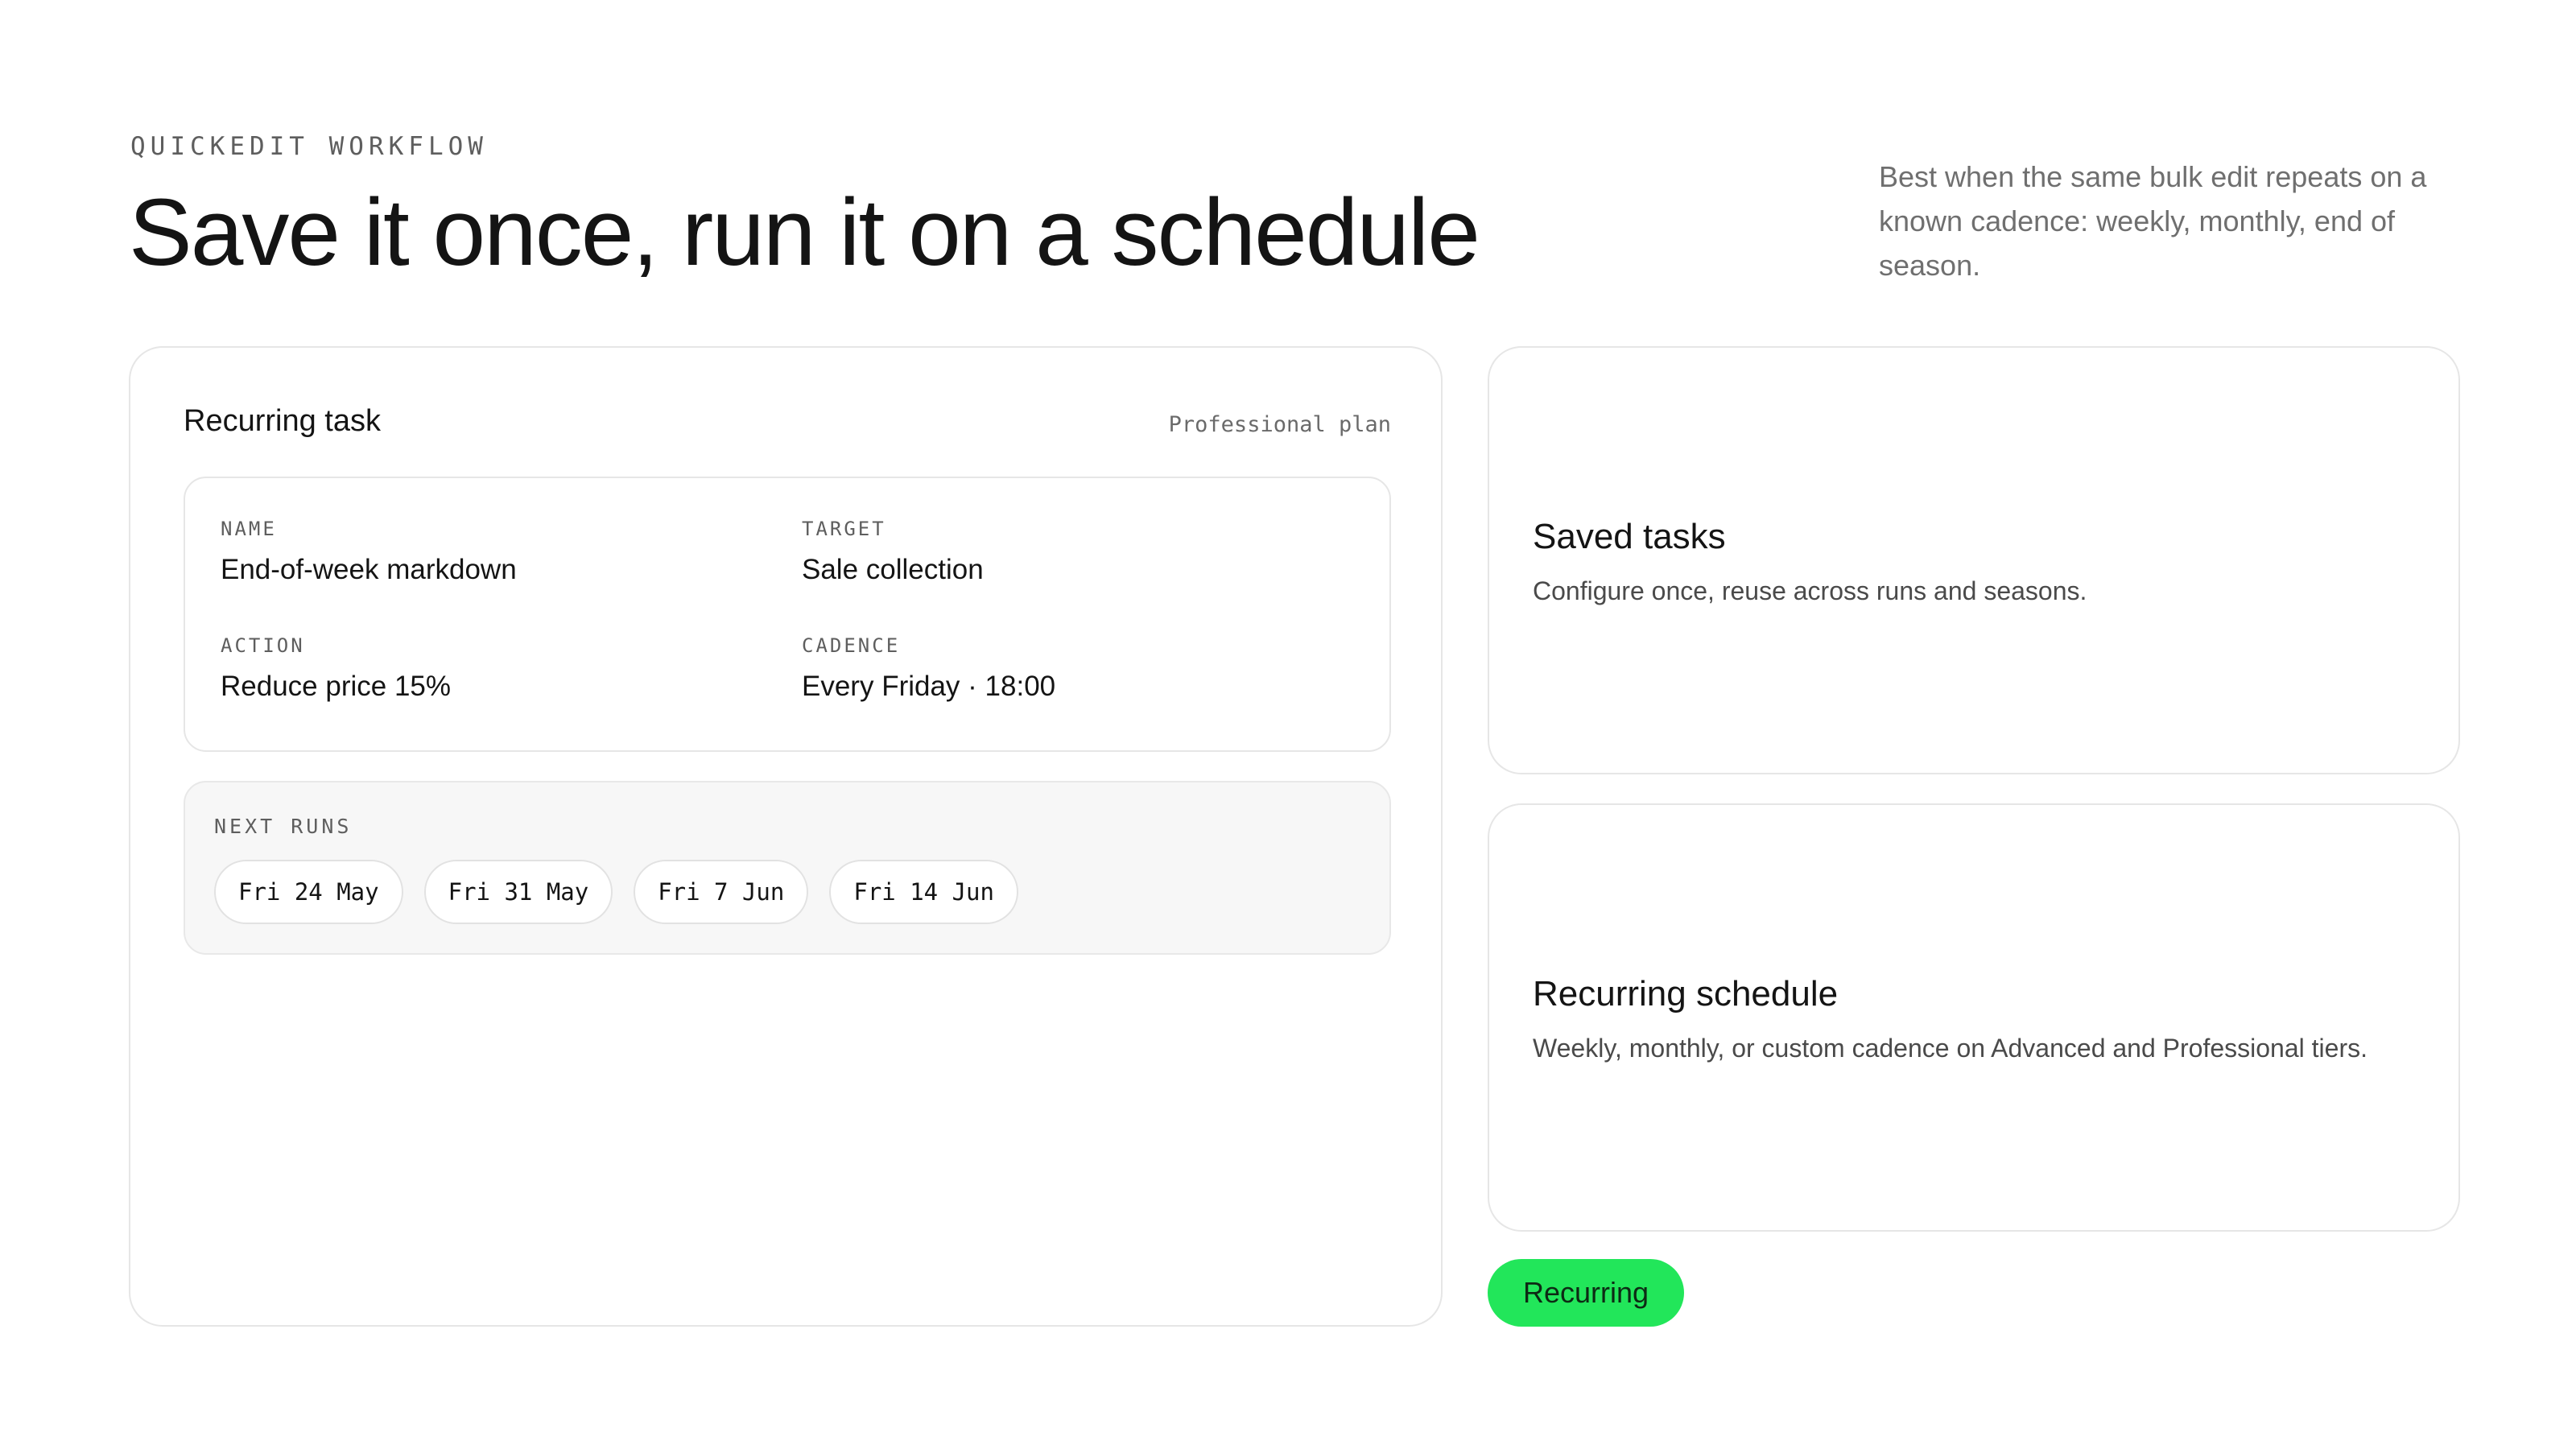 This screenshot has height=1449, width=2576. What do you see at coordinates (309, 146) in the screenshot?
I see `eyebrow-label: QUICKEDIT WORKFLOW` at bounding box center [309, 146].